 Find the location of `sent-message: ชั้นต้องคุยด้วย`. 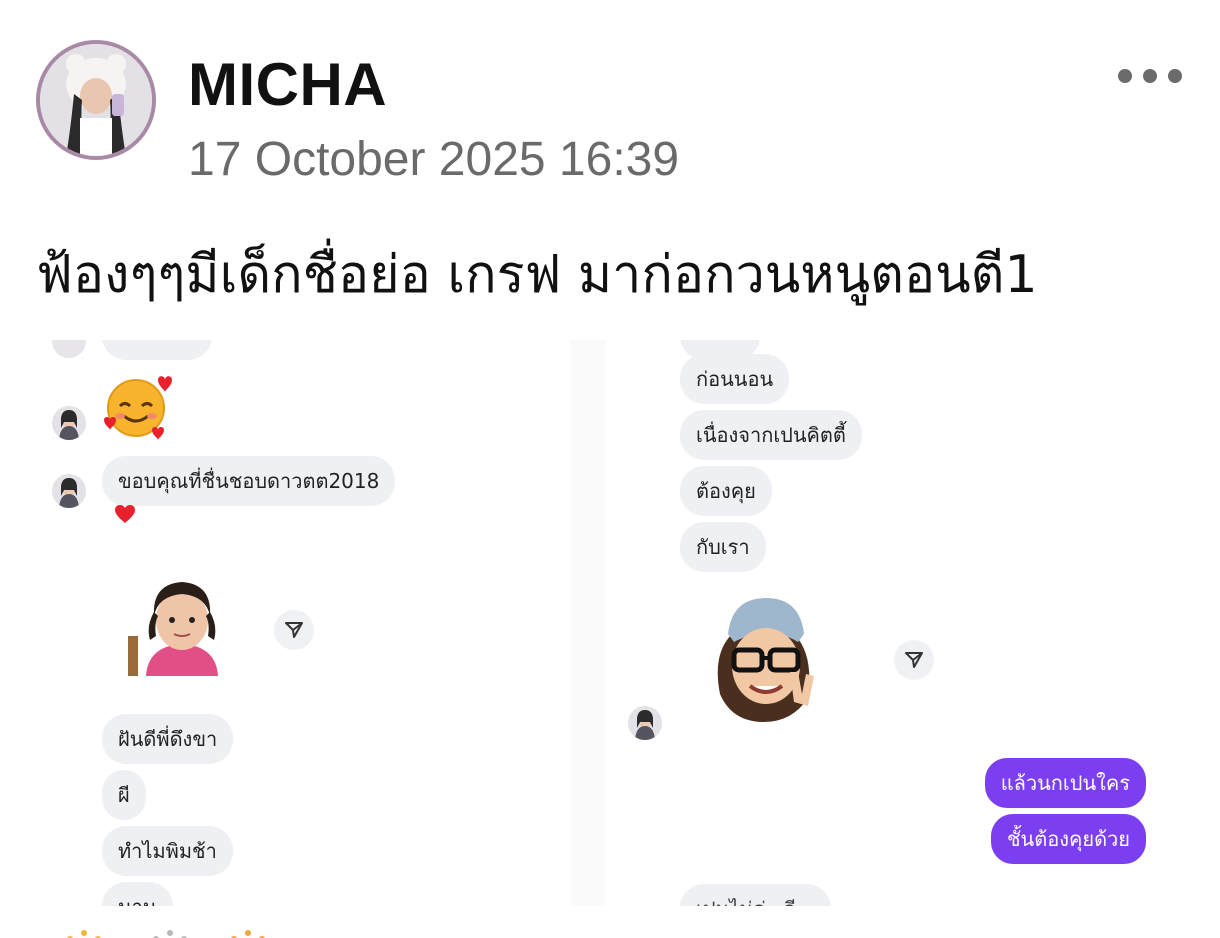

sent-message: ชั้นต้องคุยด้วย is located at coordinates (1068, 839).